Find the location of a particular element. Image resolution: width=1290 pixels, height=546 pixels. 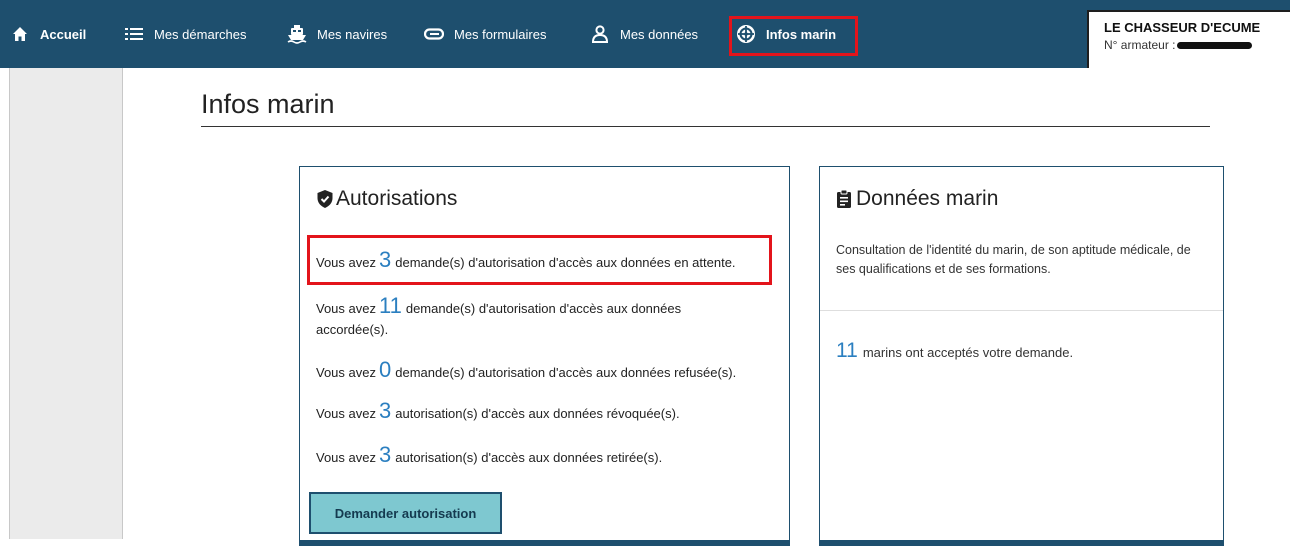

nav-item-label: Mes démarches is located at coordinates (200, 34).